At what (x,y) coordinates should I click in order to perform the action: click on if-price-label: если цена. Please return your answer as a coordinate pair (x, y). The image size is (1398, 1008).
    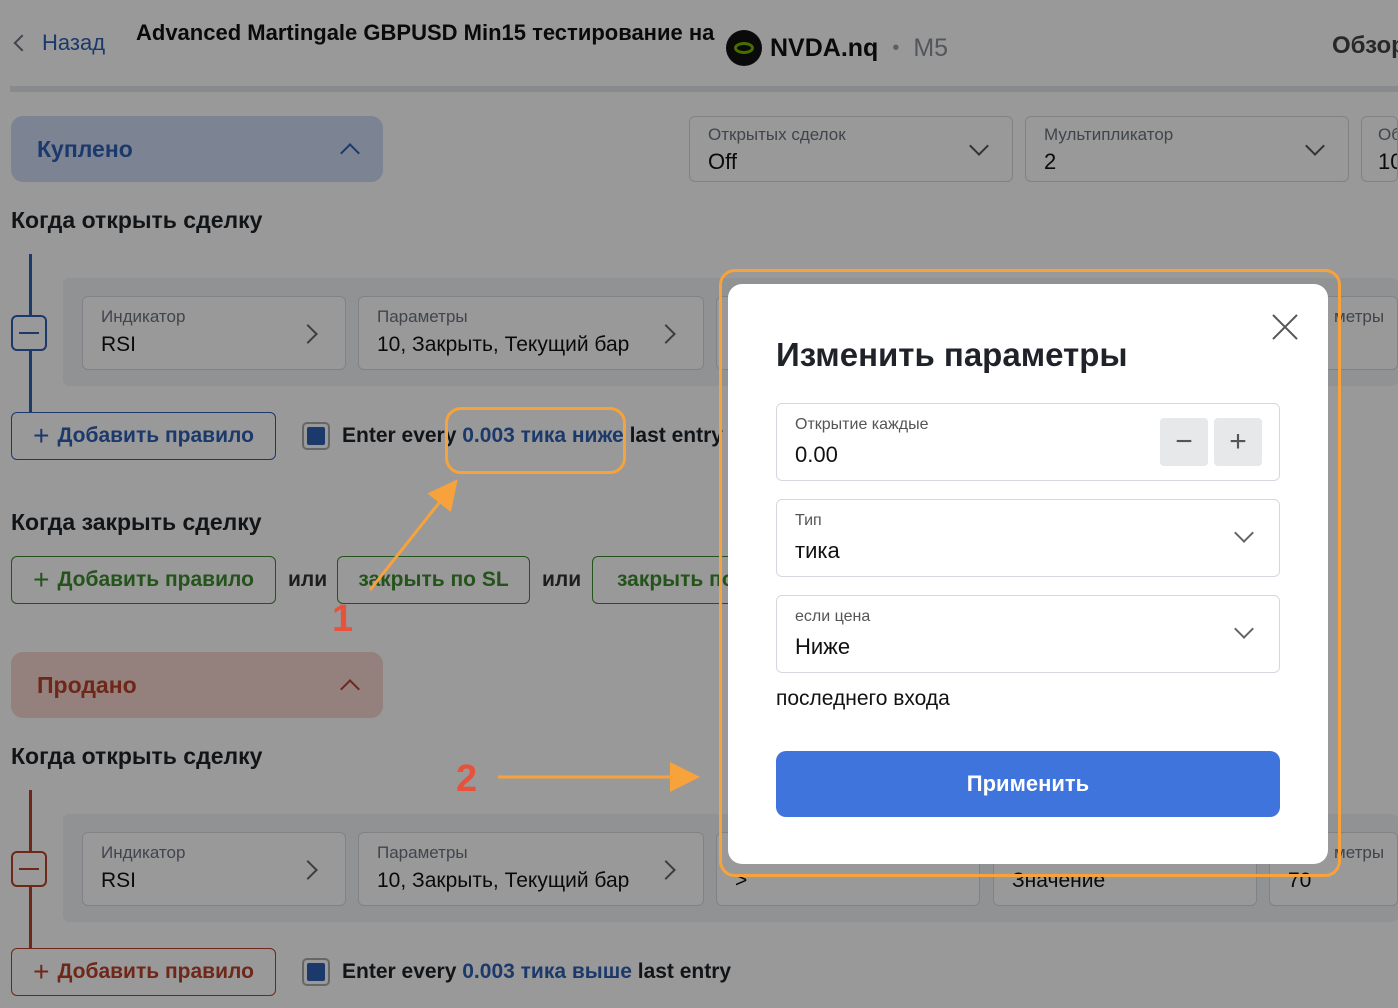
    Looking at the image, I should click on (833, 616).